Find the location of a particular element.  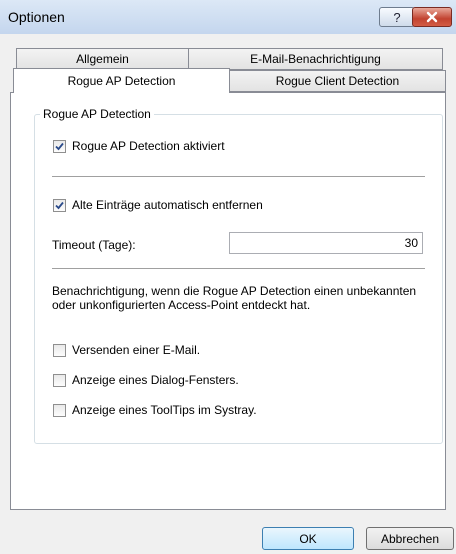

option-label: Anzeige eines ToolTips im Systray. is located at coordinates (164, 410).